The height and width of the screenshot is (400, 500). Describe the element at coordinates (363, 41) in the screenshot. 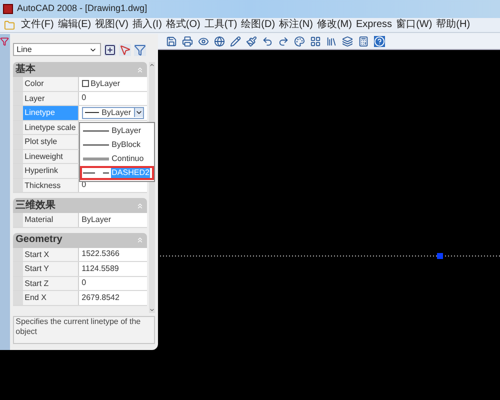

I see `calculator-icon` at that location.